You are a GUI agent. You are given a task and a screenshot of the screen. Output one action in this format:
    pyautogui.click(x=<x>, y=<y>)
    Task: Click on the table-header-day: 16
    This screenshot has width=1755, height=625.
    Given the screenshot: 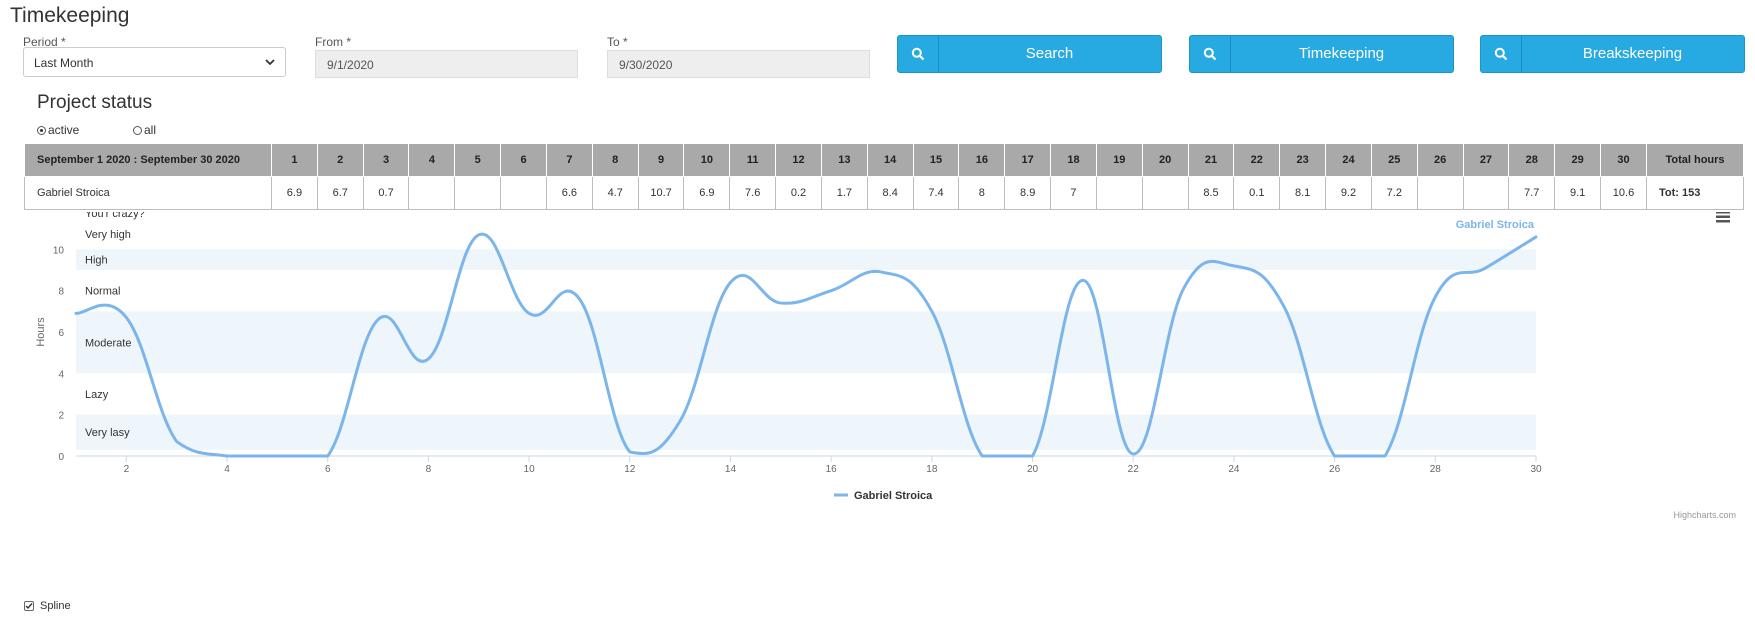 What is the action you would take?
    pyautogui.click(x=982, y=160)
    